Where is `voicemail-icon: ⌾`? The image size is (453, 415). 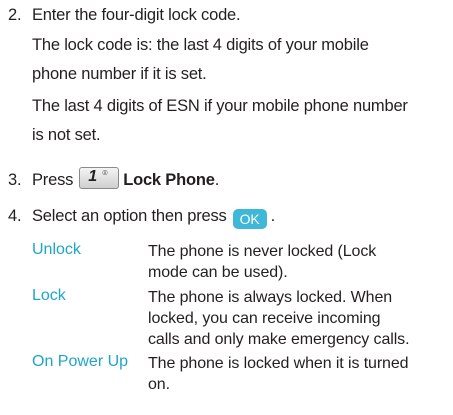
voicemail-icon: ⌾ is located at coordinates (105, 173).